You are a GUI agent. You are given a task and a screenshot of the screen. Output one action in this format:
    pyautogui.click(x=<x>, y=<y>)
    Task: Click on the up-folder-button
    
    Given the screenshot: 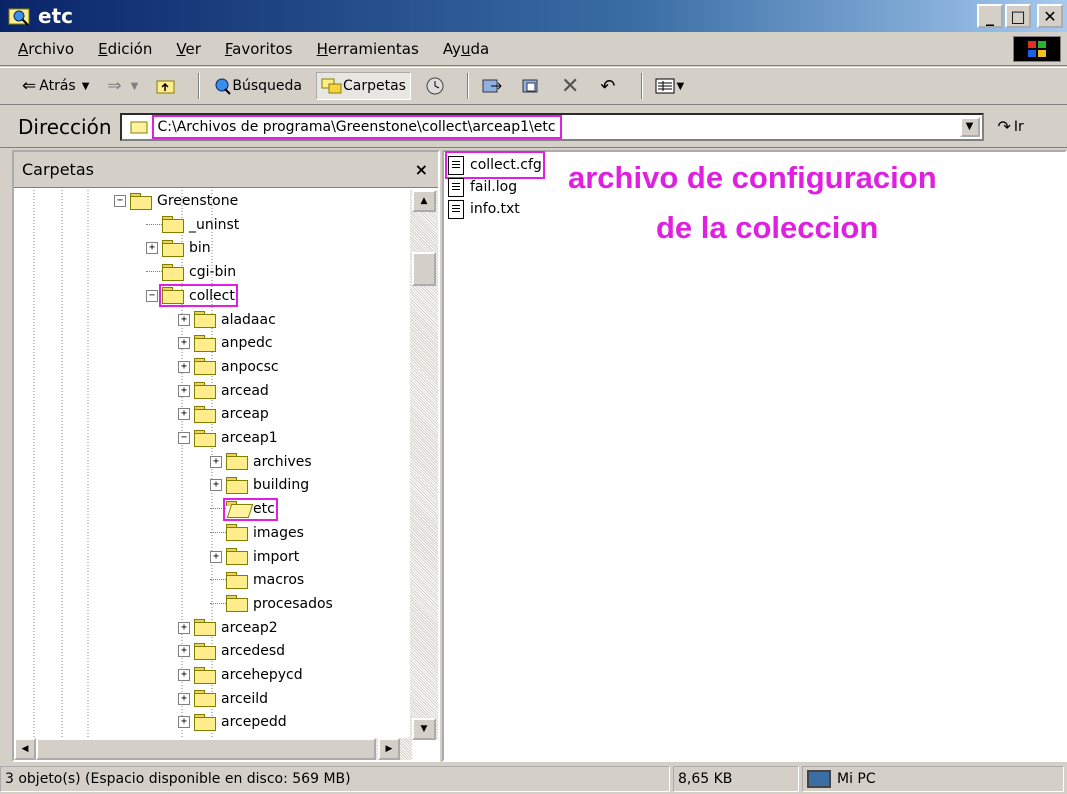 What is the action you would take?
    pyautogui.click(x=166, y=86)
    